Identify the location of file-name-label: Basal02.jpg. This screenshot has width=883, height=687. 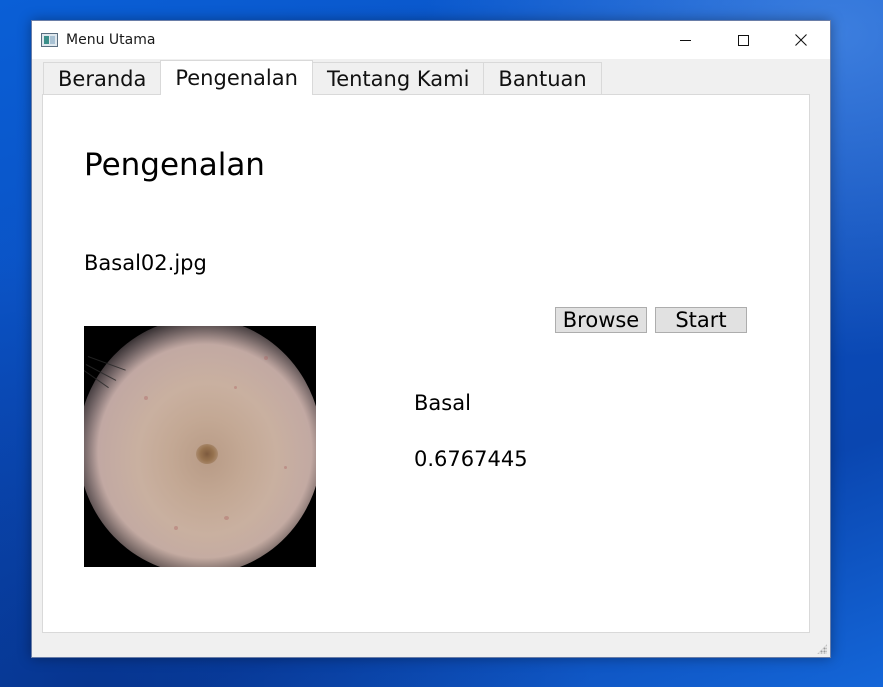
(145, 263).